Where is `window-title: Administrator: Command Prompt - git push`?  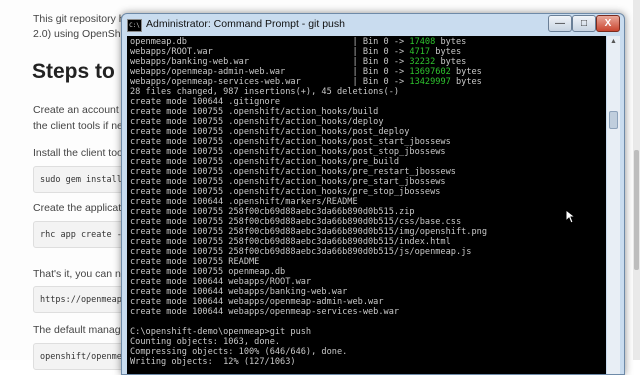 window-title: Administrator: Command Prompt - git push is located at coordinates (245, 24).